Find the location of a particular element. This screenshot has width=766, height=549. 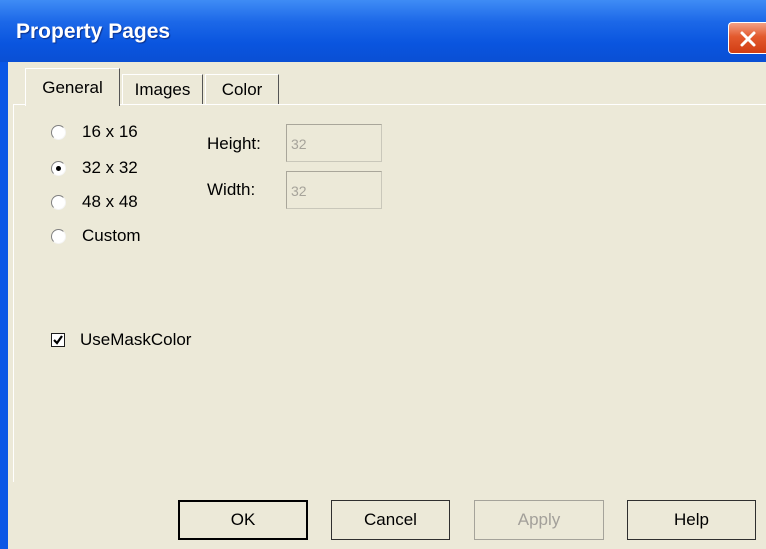

radio-32x32-button is located at coordinates (58, 168).